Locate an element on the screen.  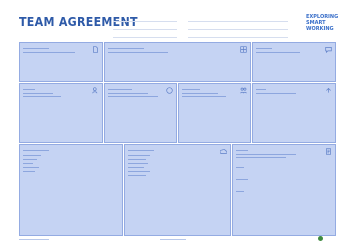
circle-icon is located at coordinates (169, 90).